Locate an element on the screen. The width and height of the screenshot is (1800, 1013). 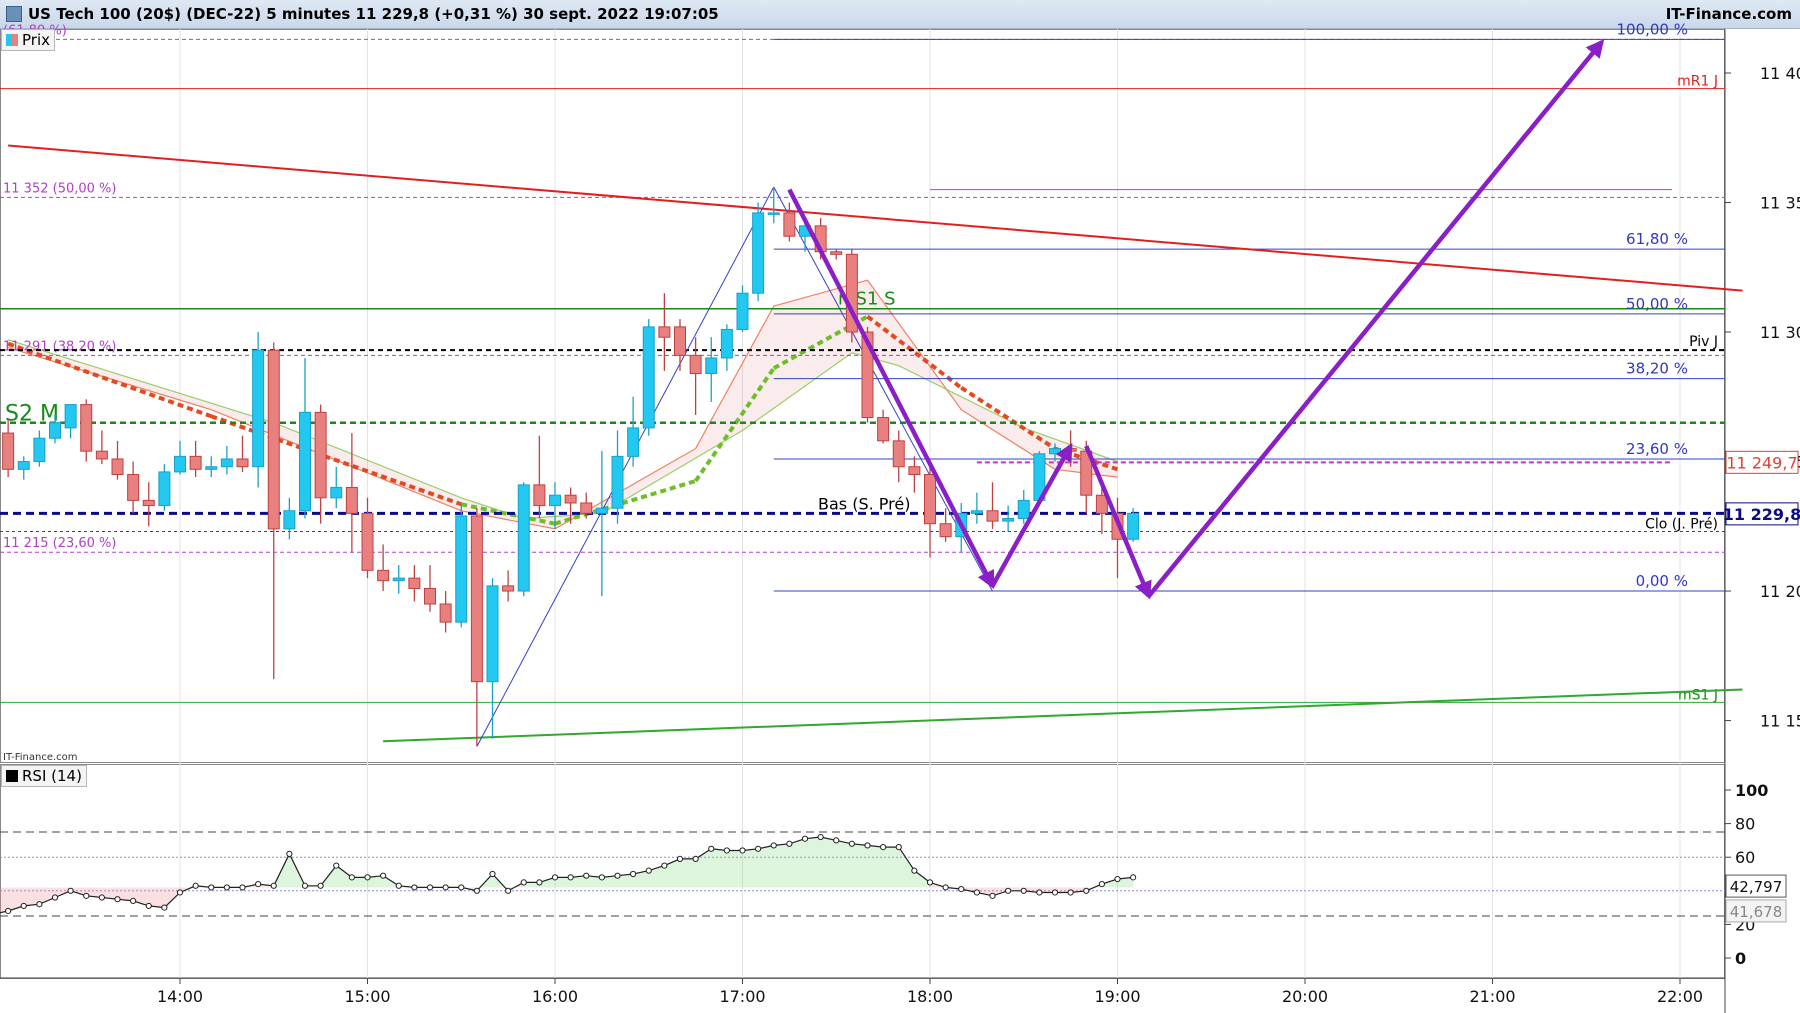
price-legend: Prix is located at coordinates (28, 40).